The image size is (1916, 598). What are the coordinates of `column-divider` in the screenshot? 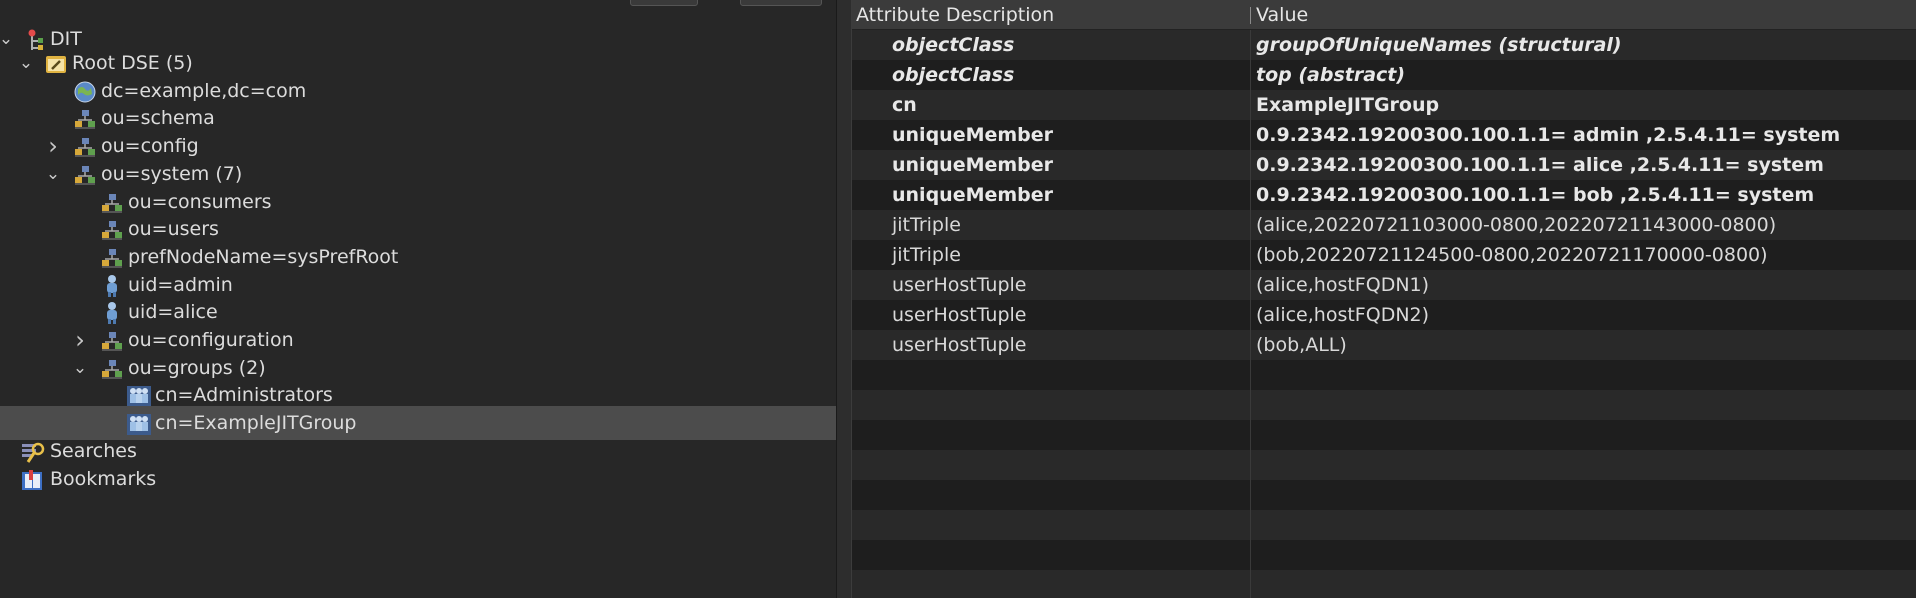 It's located at (1250, 314).